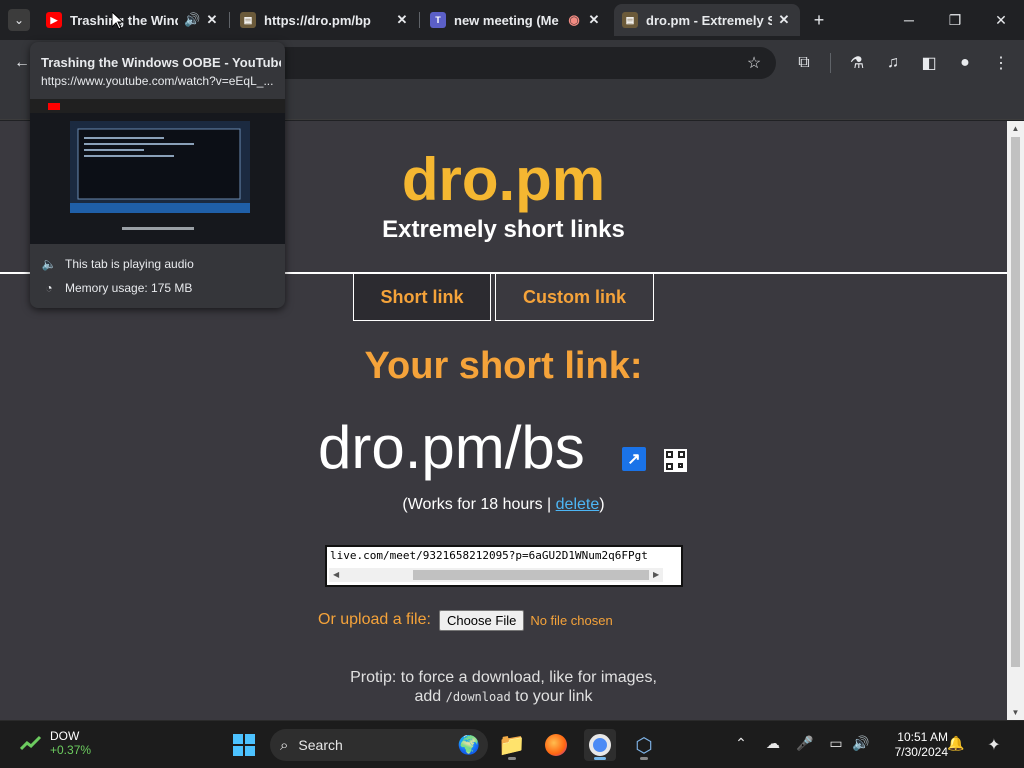 The image size is (1024, 768). What do you see at coordinates (574, 297) in the screenshot?
I see `tab-custom-link: Custom link` at bounding box center [574, 297].